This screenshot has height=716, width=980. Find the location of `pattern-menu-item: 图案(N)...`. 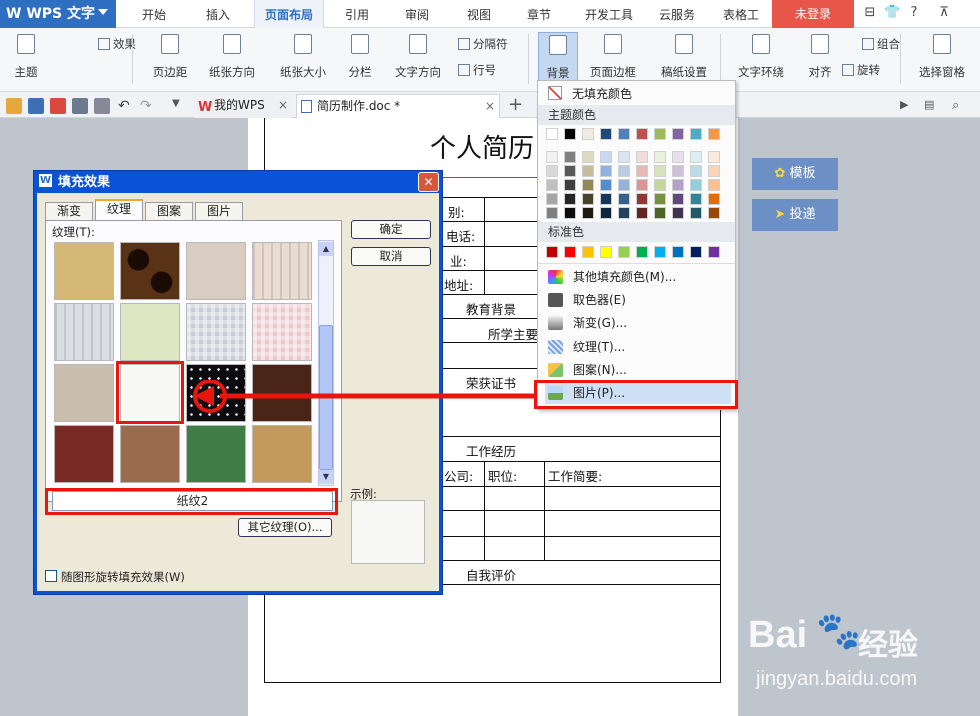

pattern-menu-item: 图案(N)... is located at coordinates (638, 370).